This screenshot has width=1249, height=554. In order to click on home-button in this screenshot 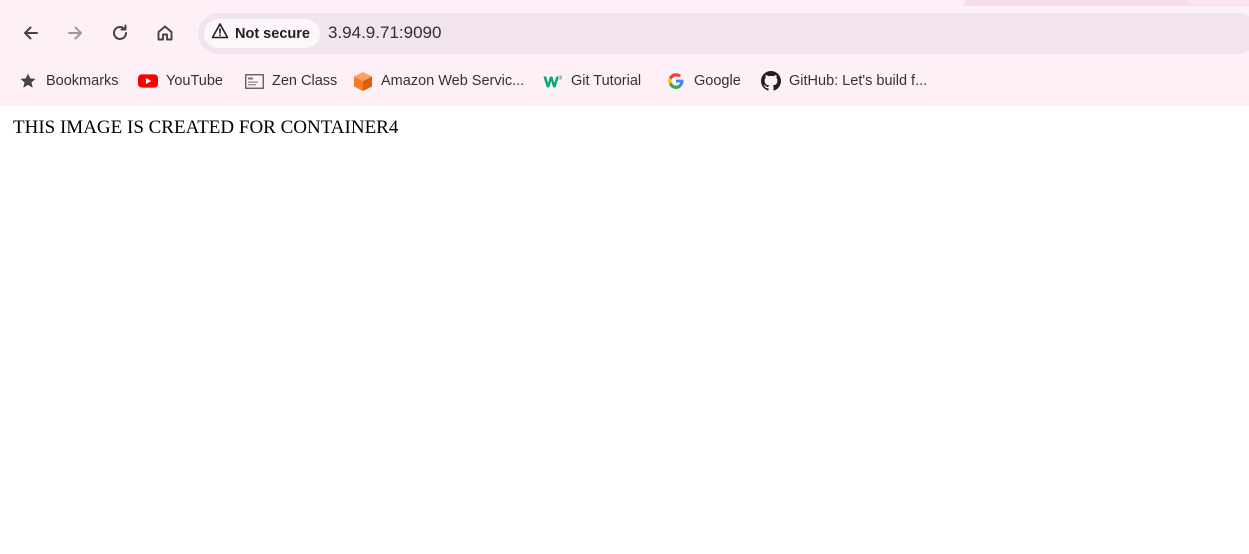, I will do `click(165, 33)`.